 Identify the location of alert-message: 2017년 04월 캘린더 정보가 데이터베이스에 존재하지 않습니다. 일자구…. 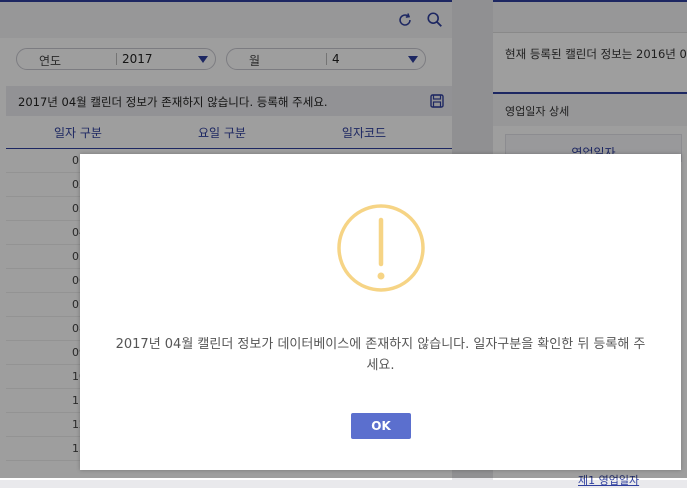
(380, 355).